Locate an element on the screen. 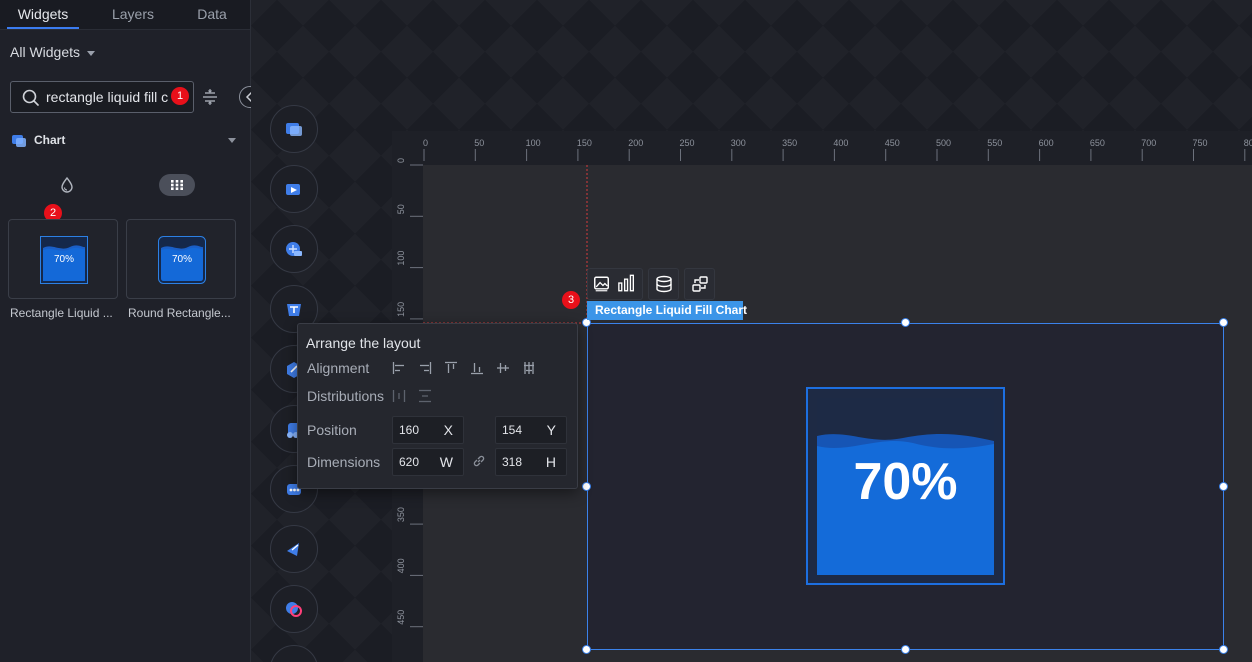 The height and width of the screenshot is (662, 1252). ruler-tick-label: 250 is located at coordinates (687, 143).